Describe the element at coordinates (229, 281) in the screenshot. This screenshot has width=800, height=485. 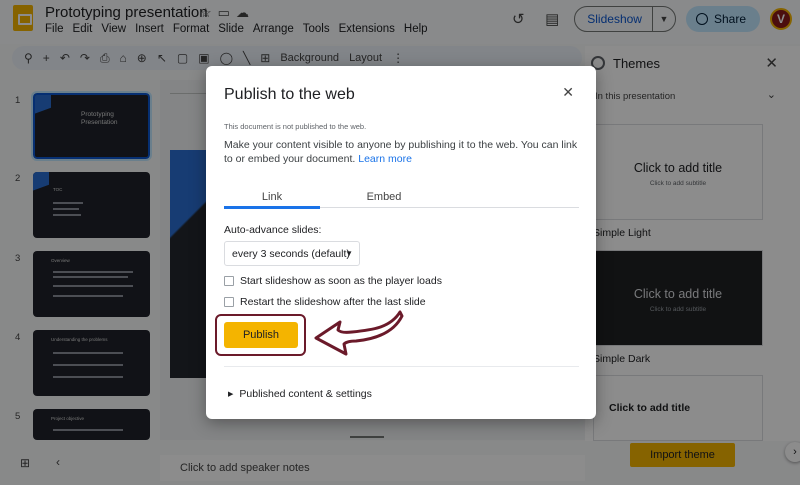
I see `start-slideshow-checkbox` at that location.